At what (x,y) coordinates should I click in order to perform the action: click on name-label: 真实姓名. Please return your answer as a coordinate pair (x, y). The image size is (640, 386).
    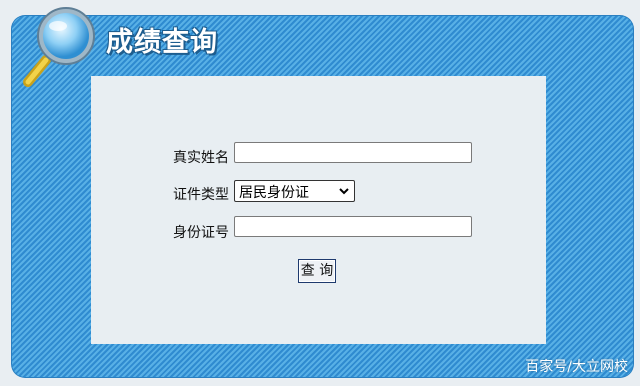
    Looking at the image, I should click on (201, 158).